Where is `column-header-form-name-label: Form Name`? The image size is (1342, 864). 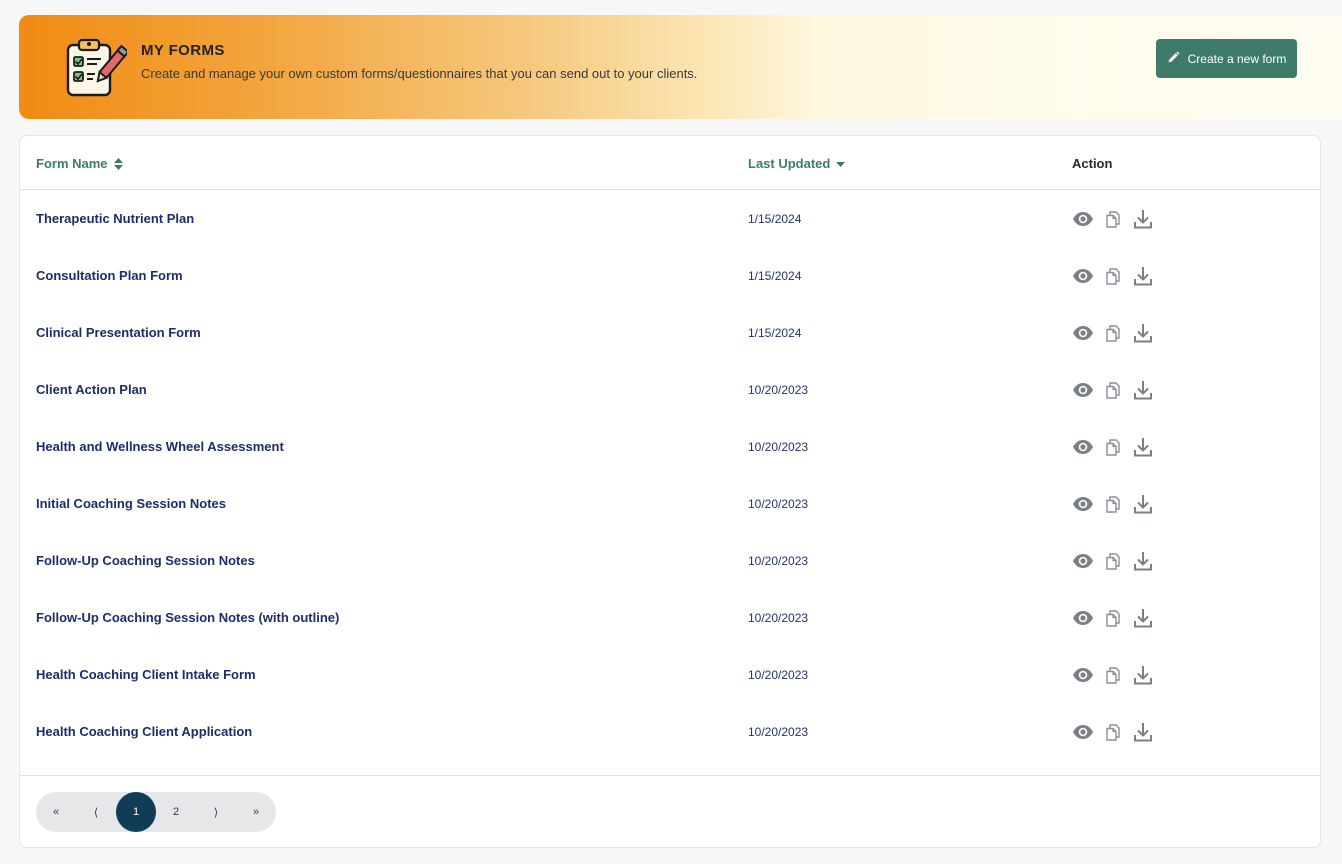 column-header-form-name-label: Form Name is located at coordinates (72, 163).